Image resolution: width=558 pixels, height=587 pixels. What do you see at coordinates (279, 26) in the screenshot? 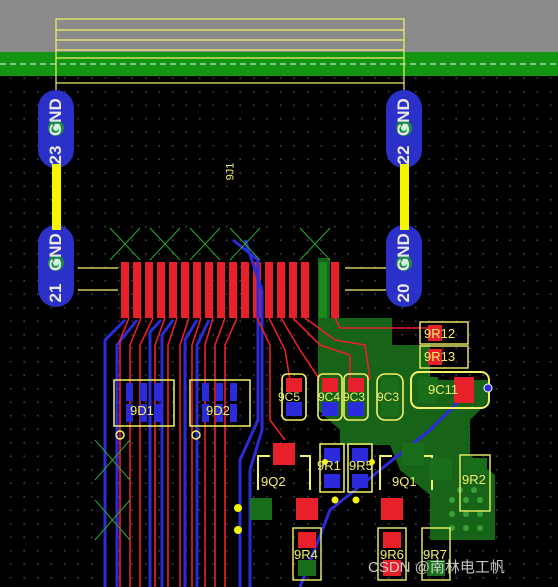
I see `keepout-region` at bounding box center [279, 26].